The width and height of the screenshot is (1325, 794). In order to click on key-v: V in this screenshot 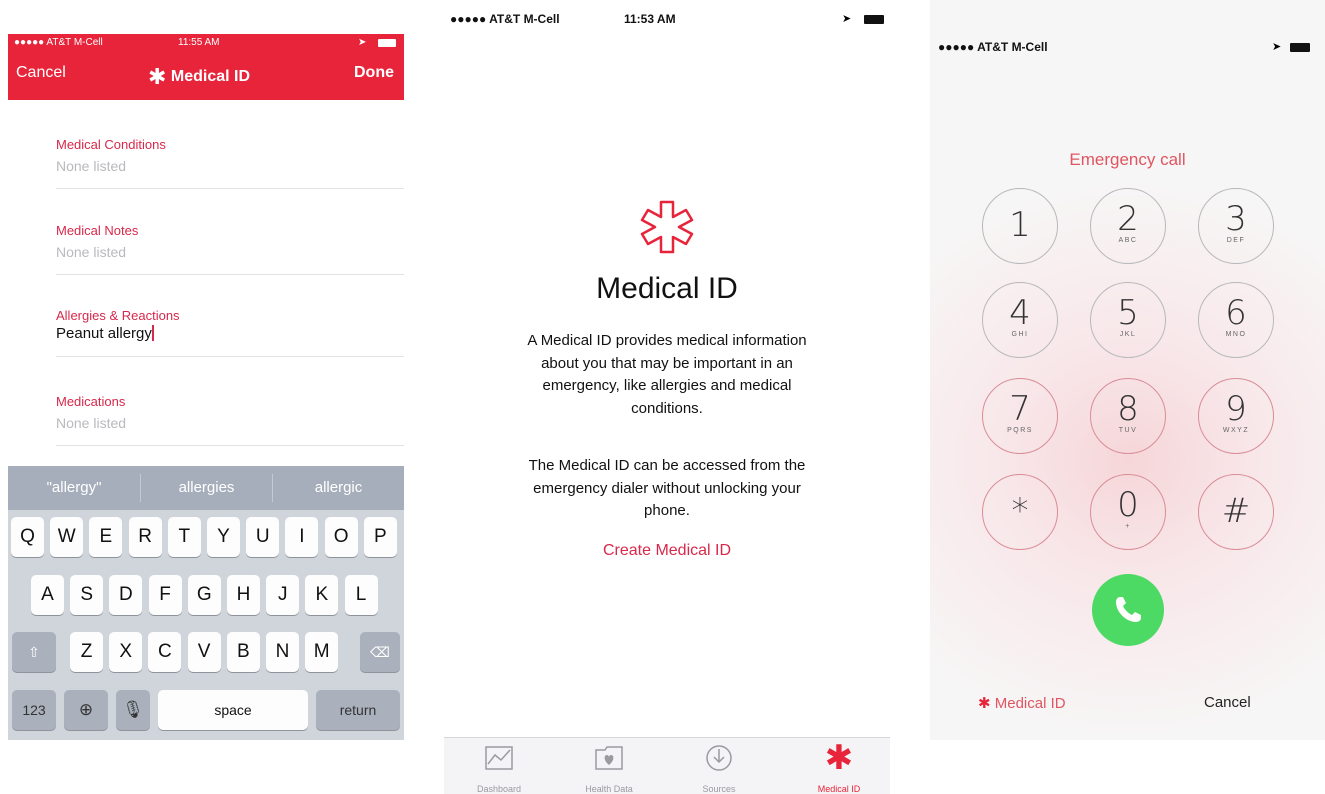, I will do `click(204, 652)`.